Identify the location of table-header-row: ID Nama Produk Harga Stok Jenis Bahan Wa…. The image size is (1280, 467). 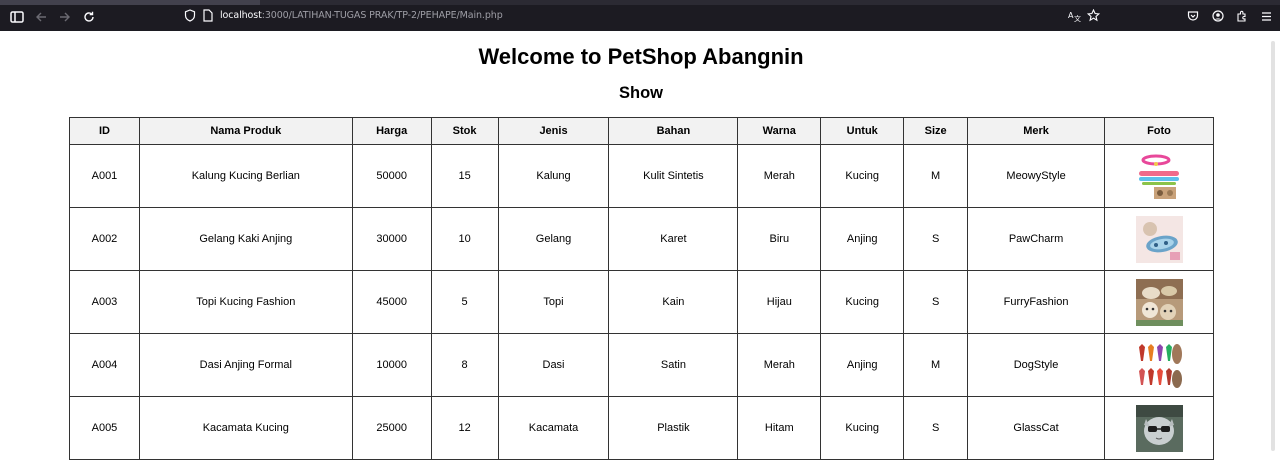
(641, 131).